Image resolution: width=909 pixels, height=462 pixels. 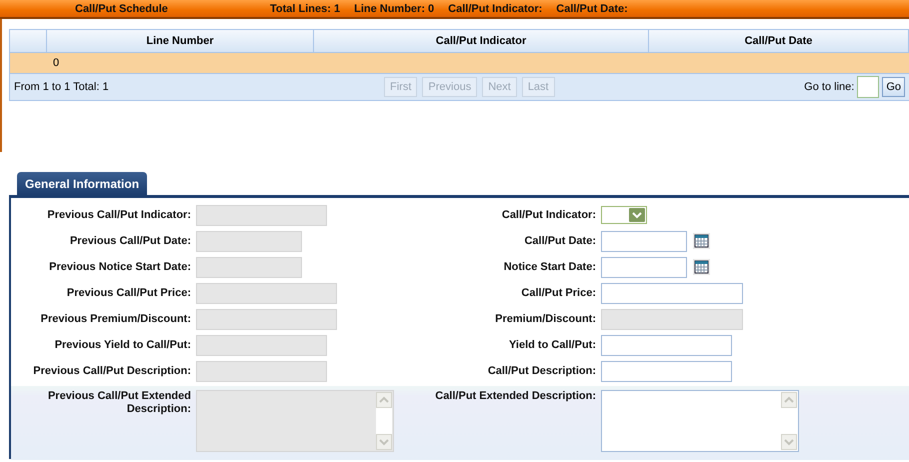 I want to click on summary-stat: Line Number: 0, so click(x=394, y=8).